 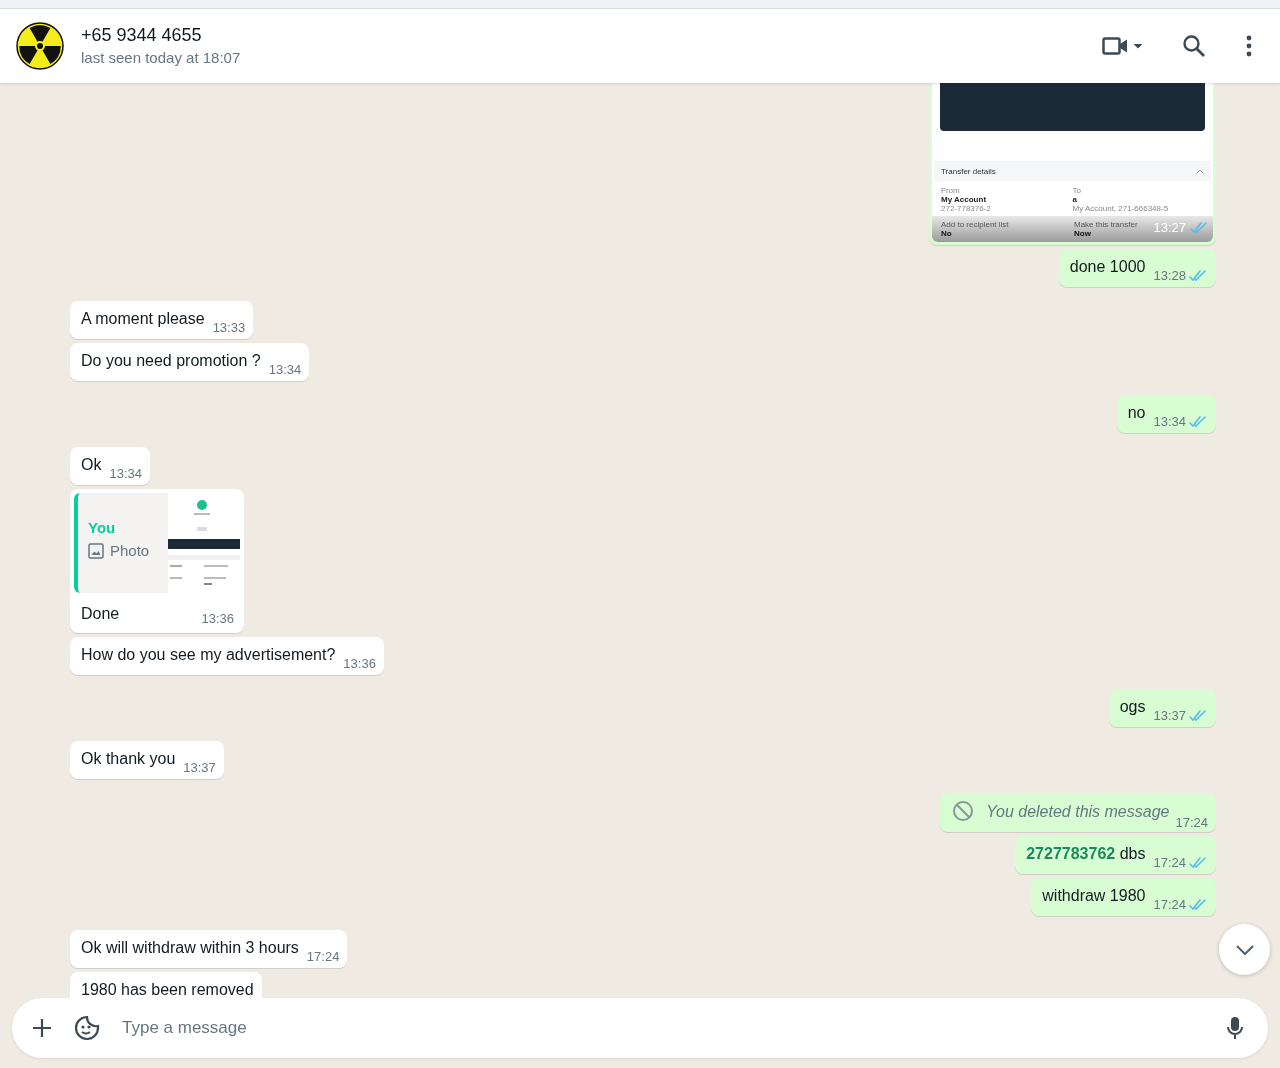 What do you see at coordinates (1076, 190) in the screenshot?
I see `field-label: To` at bounding box center [1076, 190].